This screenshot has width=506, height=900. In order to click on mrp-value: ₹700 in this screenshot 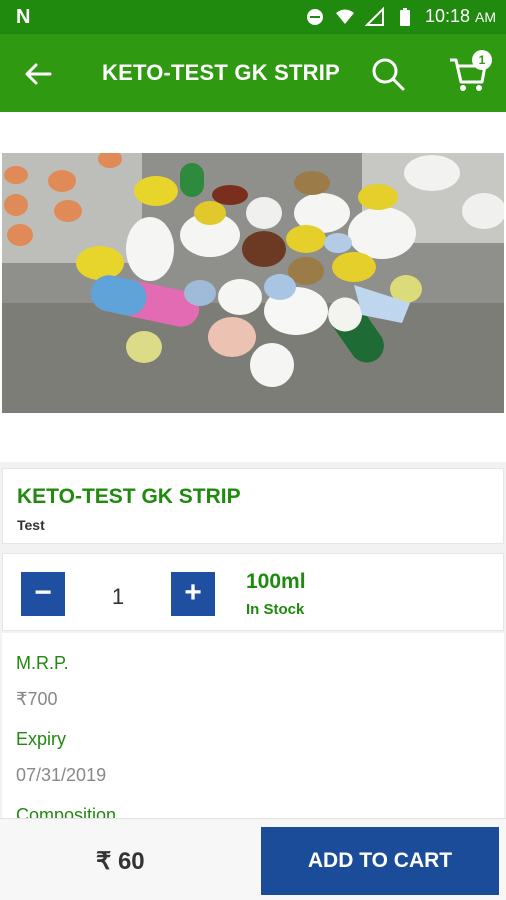, I will do `click(37, 699)`.